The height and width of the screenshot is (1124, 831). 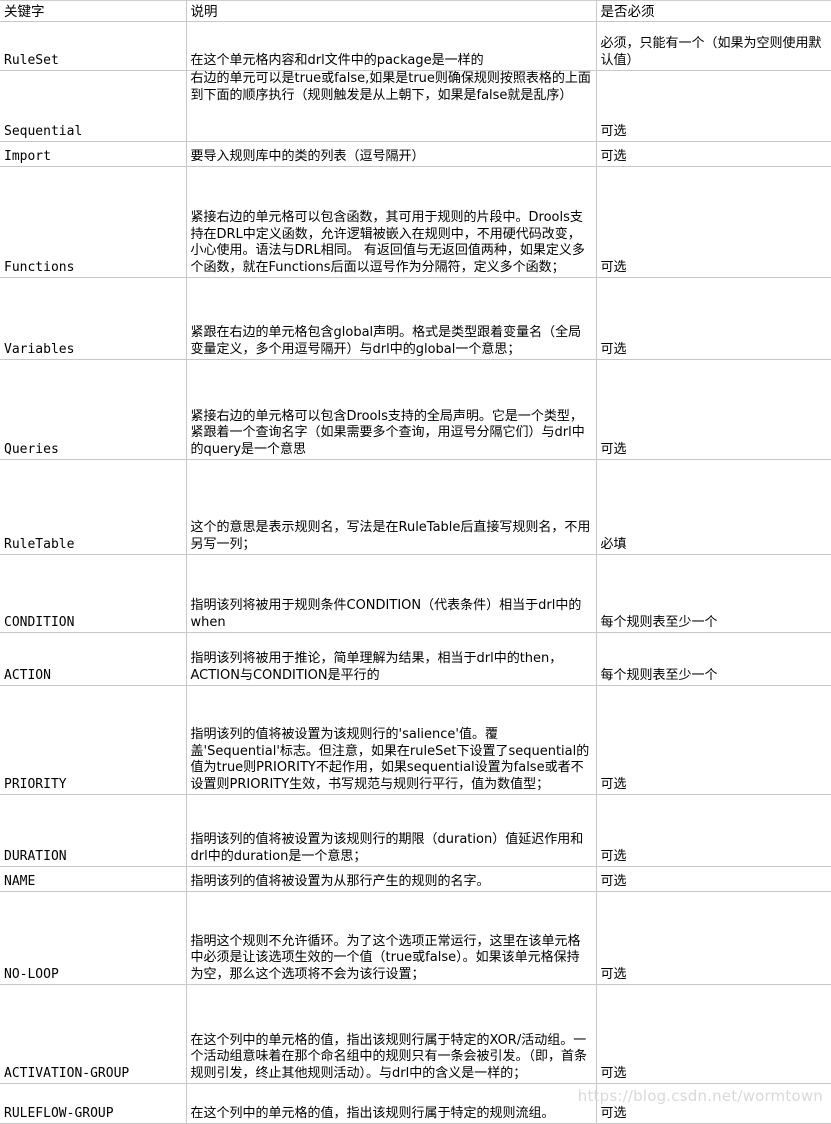 I want to click on cell-description: 这个的意思是表示规则名，写法是在RuleTable后直接写规则名，不用另写一列；, so click(x=391, y=507).